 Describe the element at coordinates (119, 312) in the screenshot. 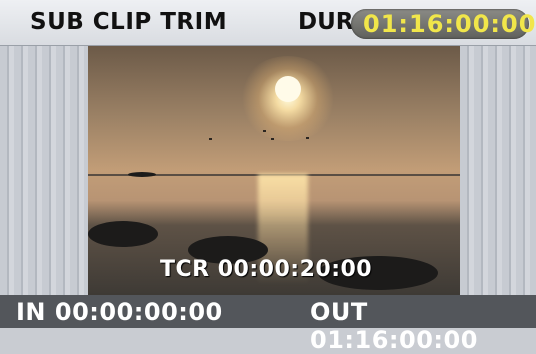

I see `in-point: IN 00:00:00:00` at that location.